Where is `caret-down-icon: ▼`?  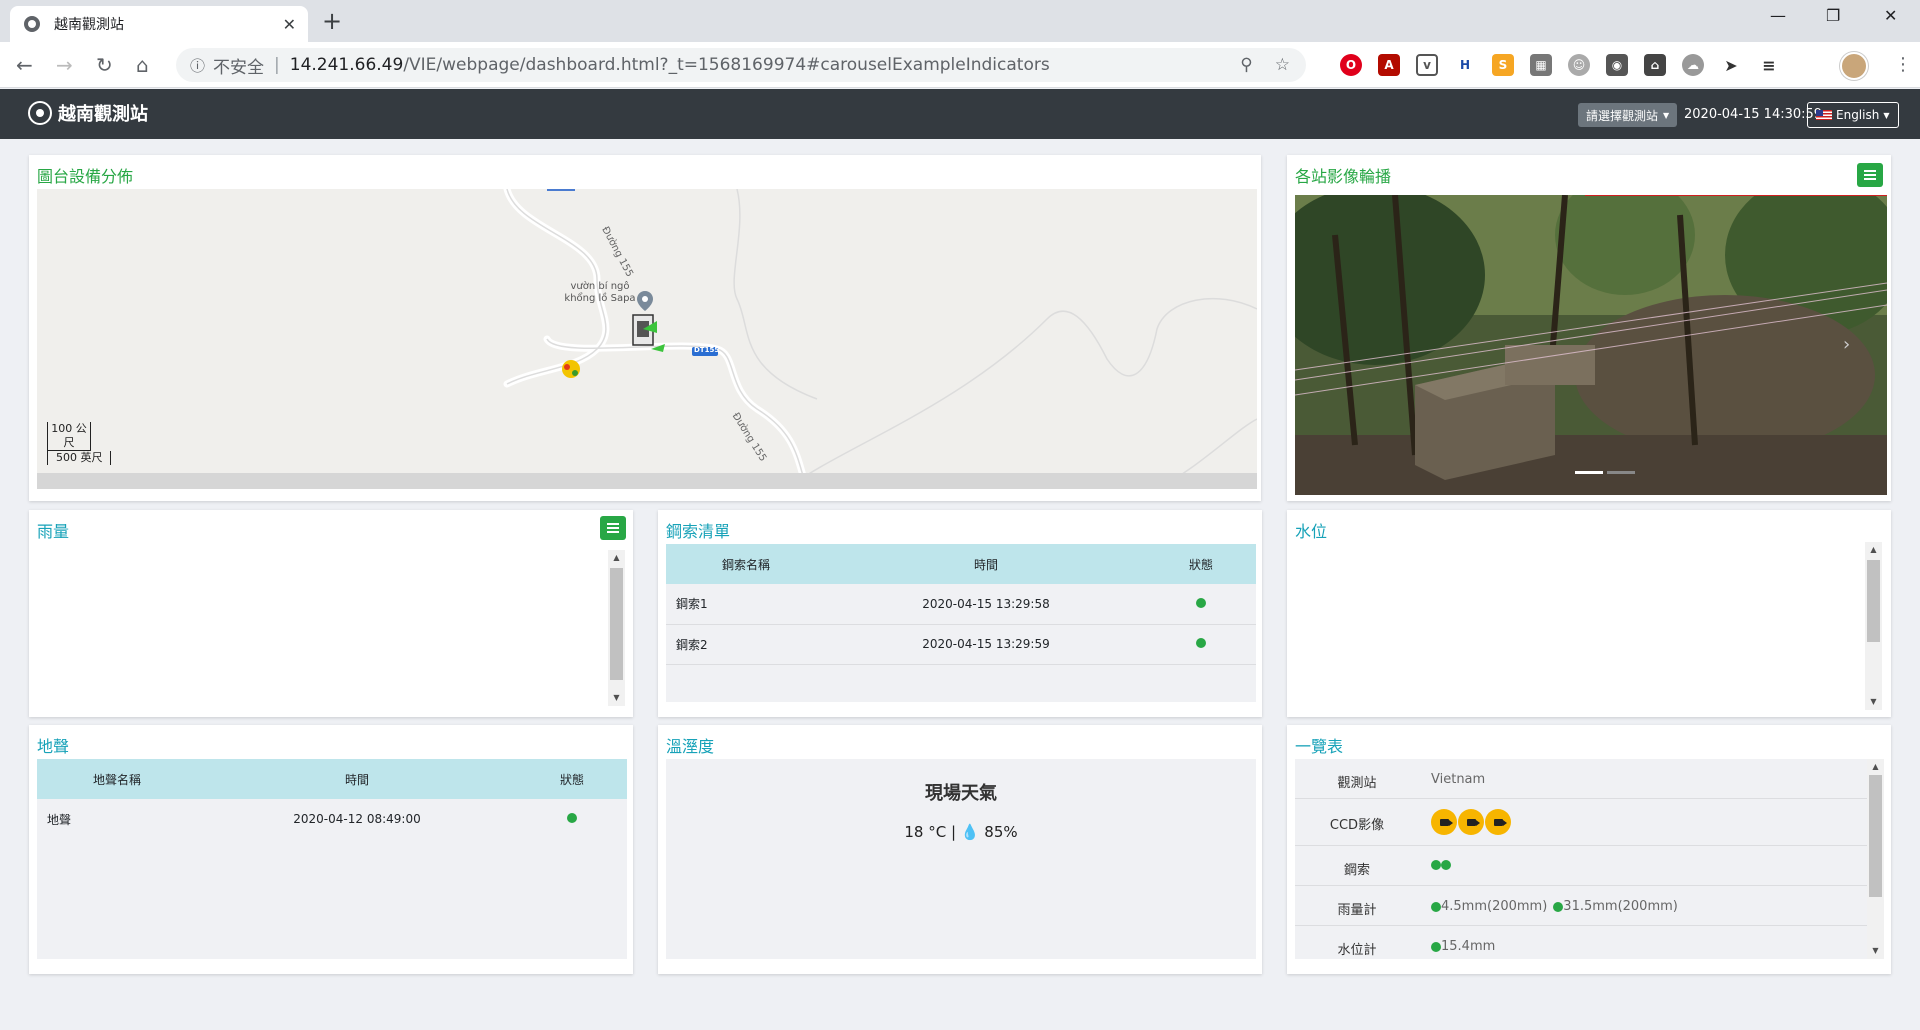
caret-down-icon: ▼ is located at coordinates (1886, 115).